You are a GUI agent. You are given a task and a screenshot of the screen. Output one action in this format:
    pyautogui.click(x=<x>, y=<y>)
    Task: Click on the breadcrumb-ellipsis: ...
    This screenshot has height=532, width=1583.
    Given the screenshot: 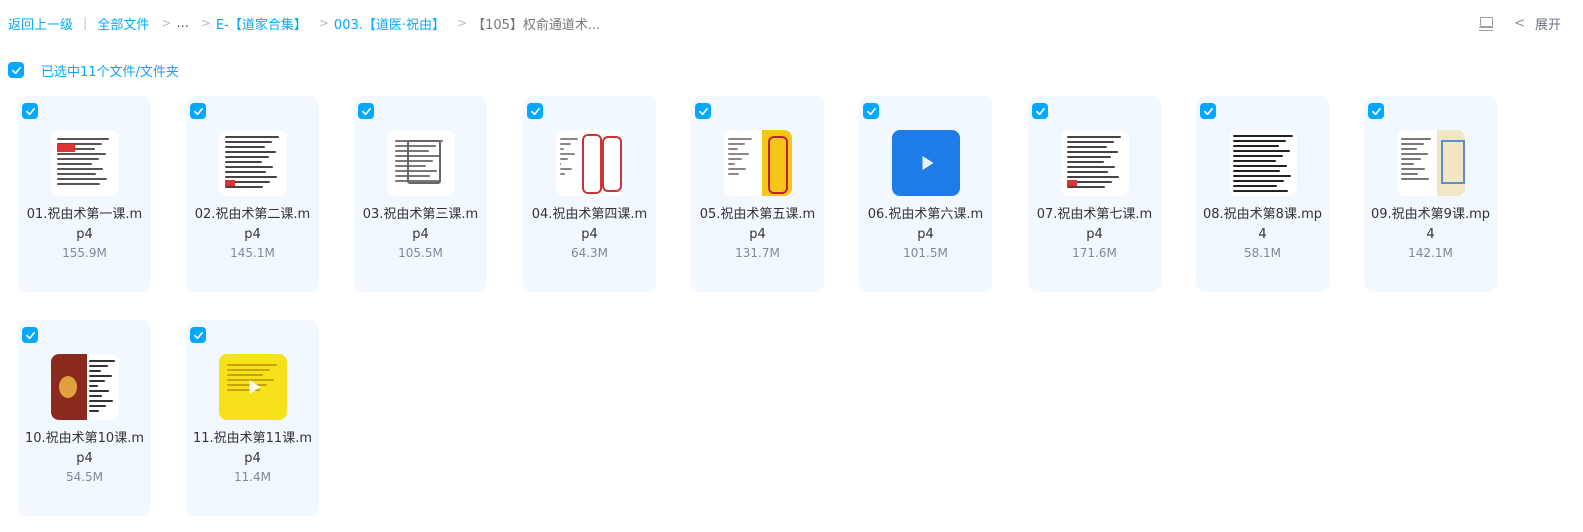 What is the action you would take?
    pyautogui.click(x=182, y=23)
    